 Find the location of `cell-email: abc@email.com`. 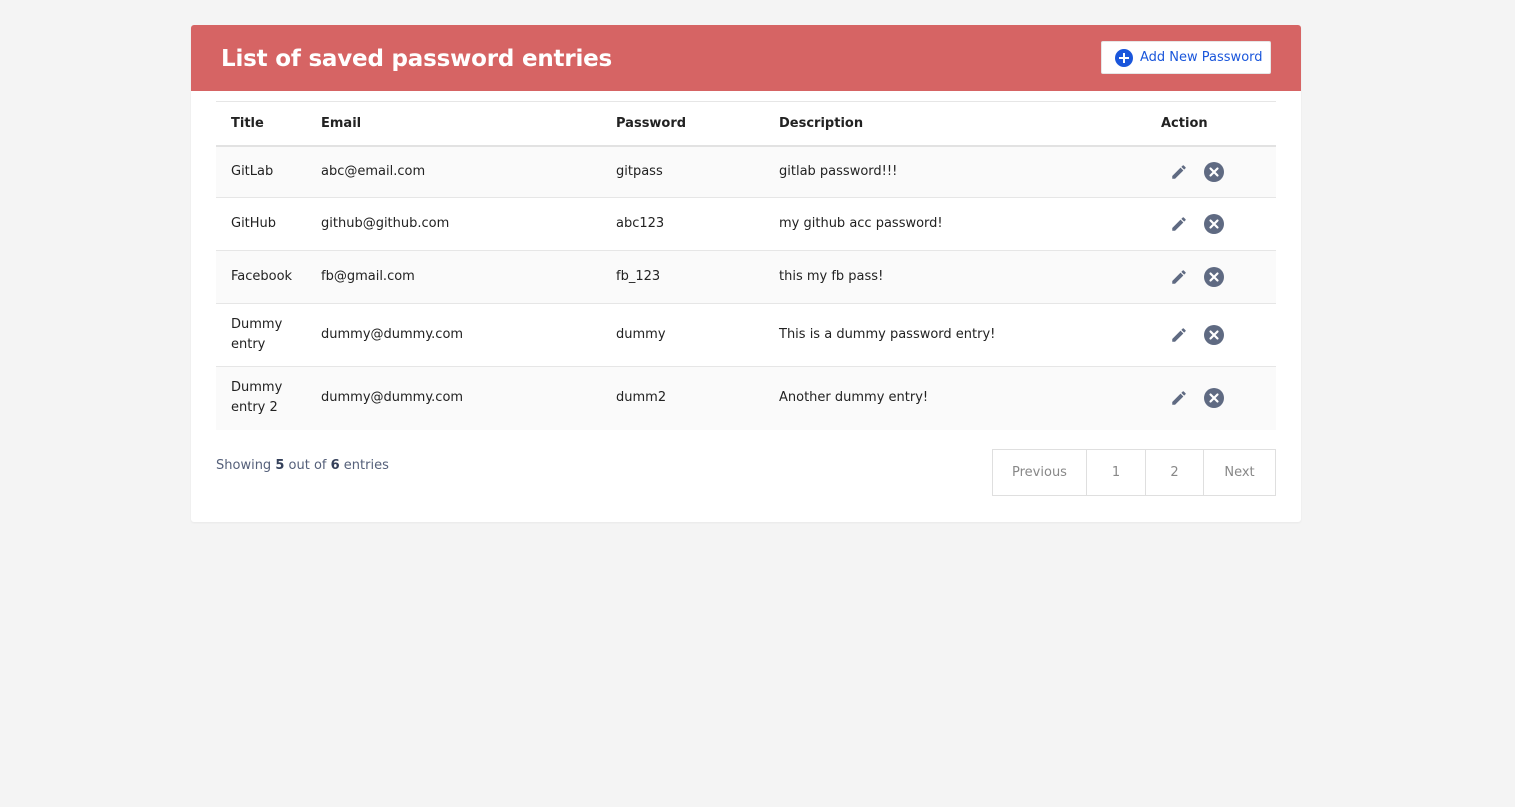

cell-email: abc@email.com is located at coordinates (373, 171).